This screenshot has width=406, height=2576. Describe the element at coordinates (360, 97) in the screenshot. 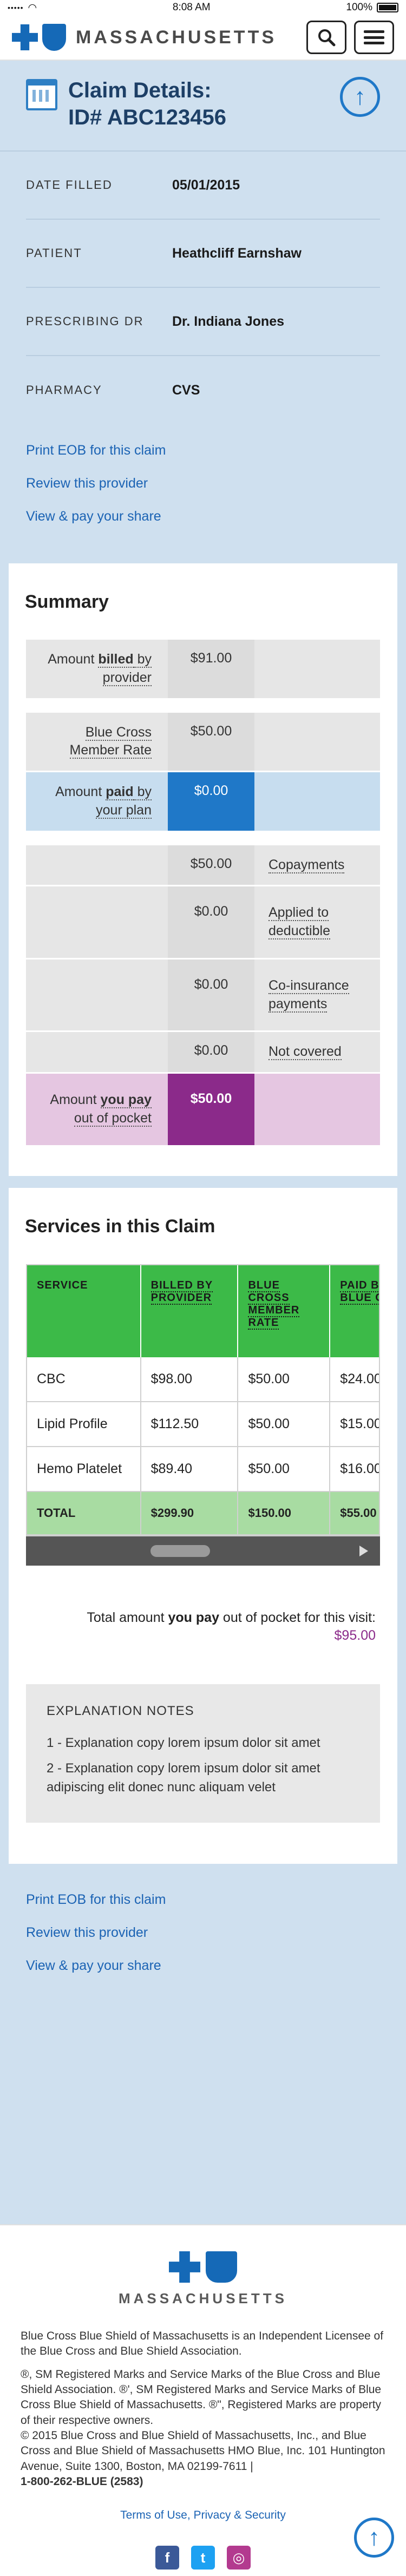

I see `collapse-button: ↑` at that location.